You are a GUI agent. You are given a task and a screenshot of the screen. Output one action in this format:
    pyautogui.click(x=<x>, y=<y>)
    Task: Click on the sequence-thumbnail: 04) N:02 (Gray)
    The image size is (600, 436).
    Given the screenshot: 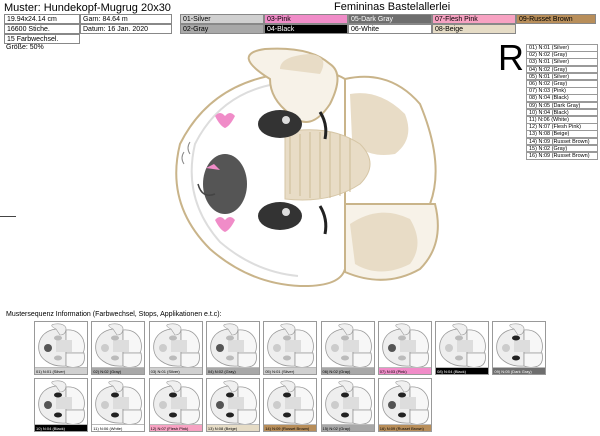 What is the action you would take?
    pyautogui.click(x=232, y=348)
    